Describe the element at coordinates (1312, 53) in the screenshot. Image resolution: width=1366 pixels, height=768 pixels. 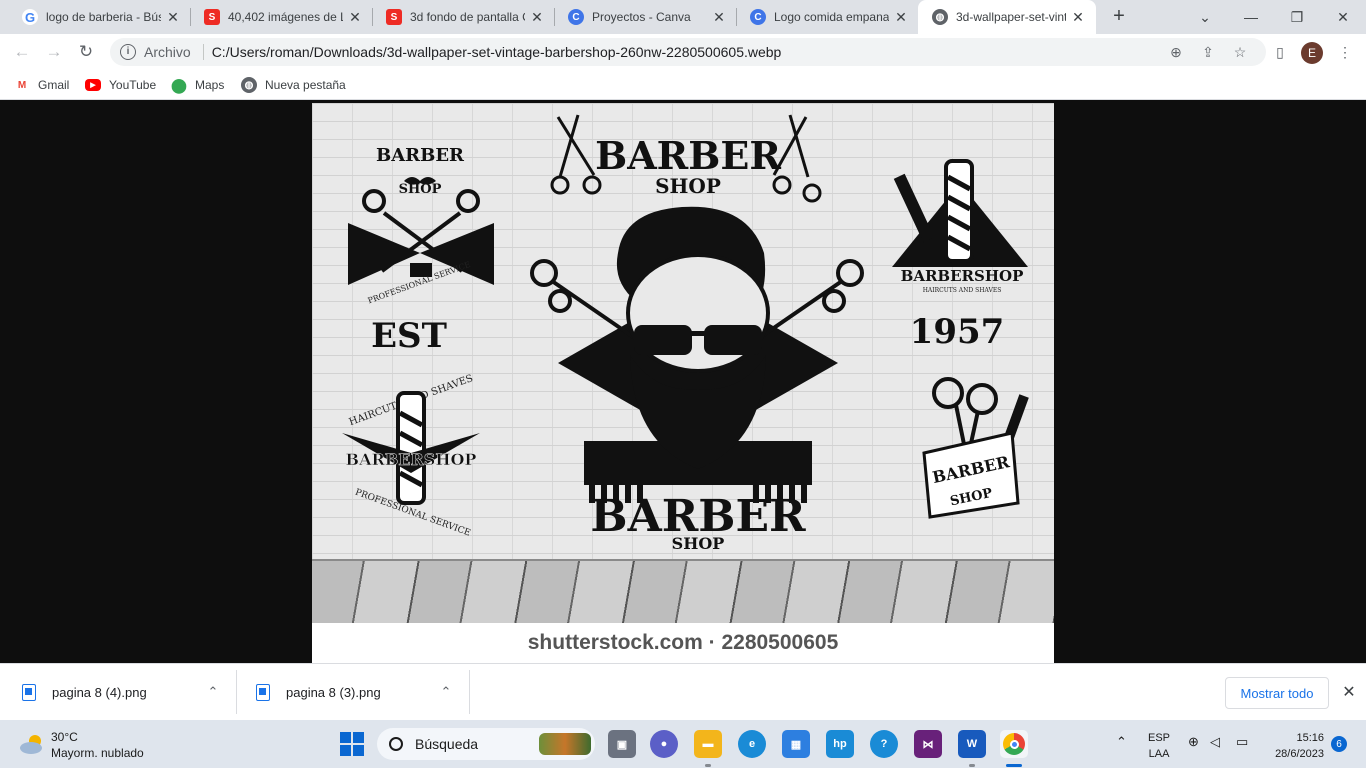
I see `profile-avatar: E` at that location.